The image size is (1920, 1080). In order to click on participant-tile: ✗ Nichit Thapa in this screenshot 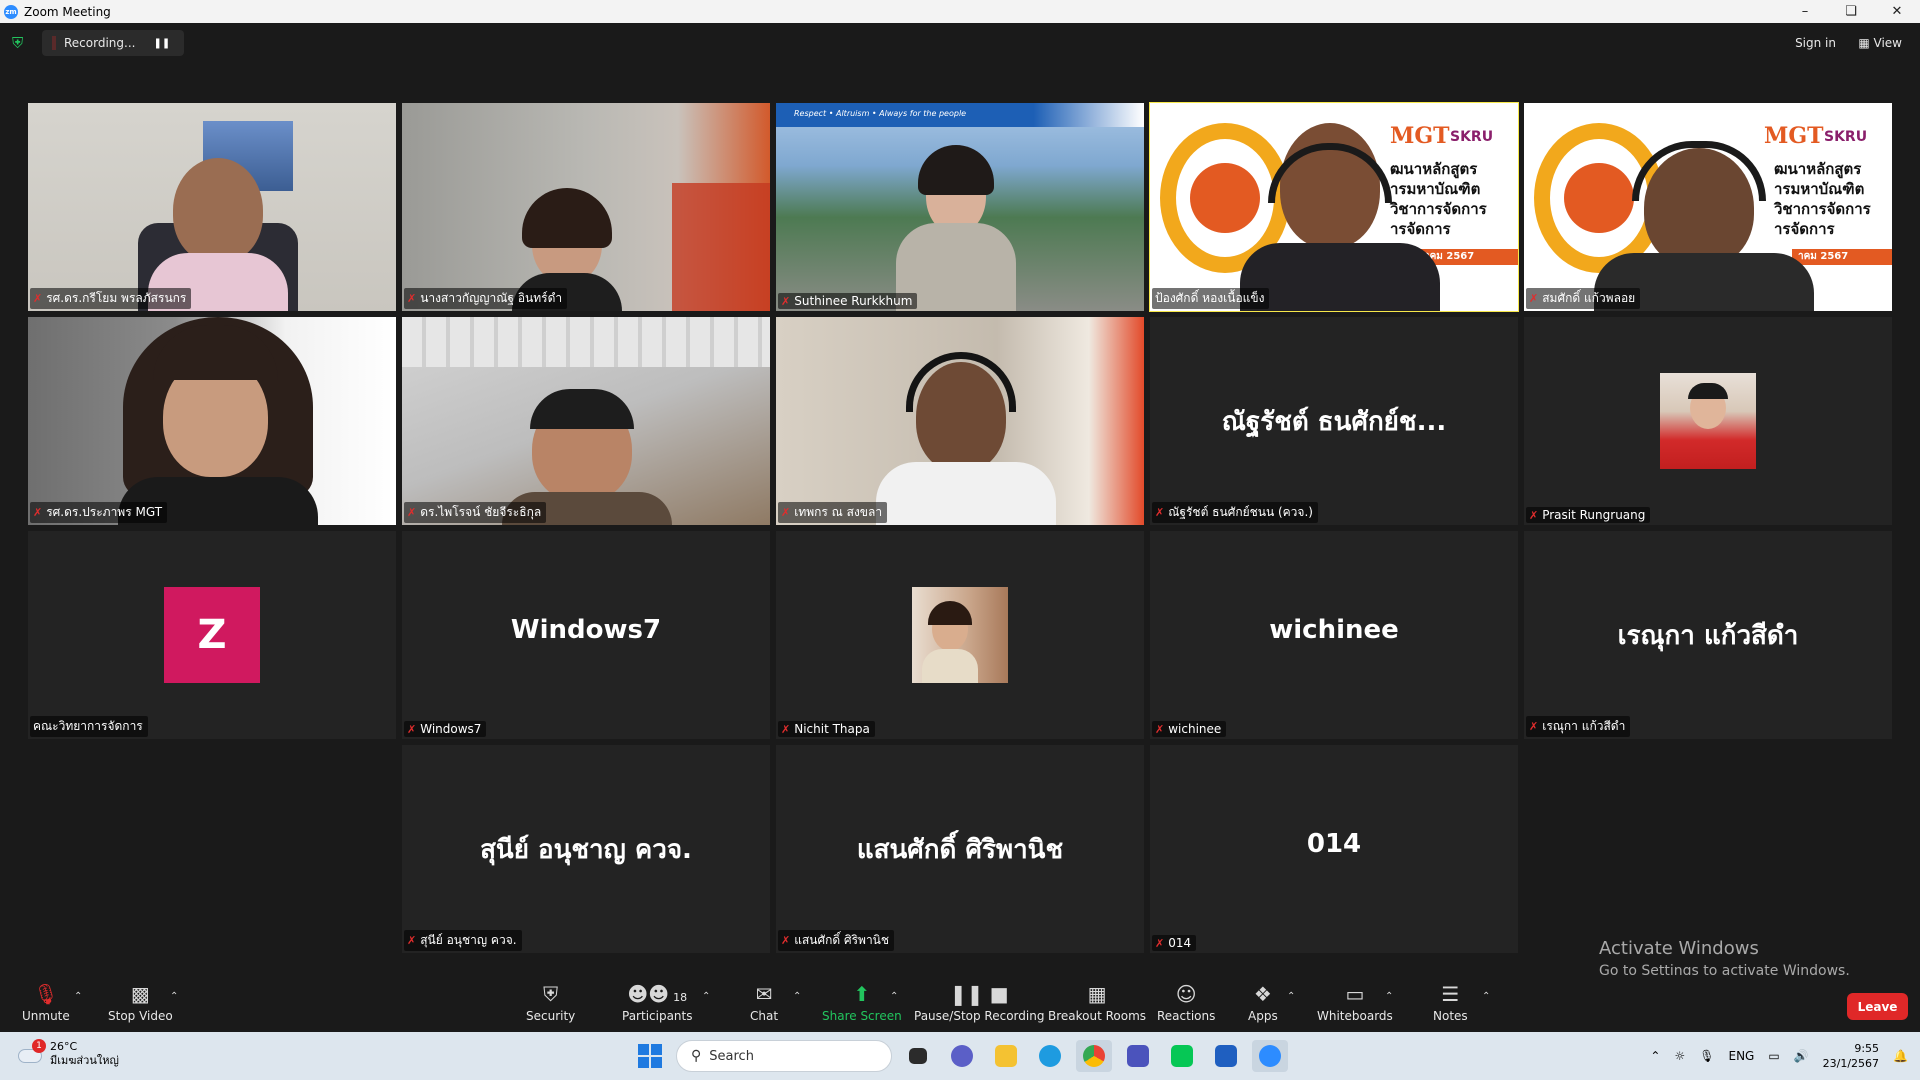, I will do `click(960, 635)`.